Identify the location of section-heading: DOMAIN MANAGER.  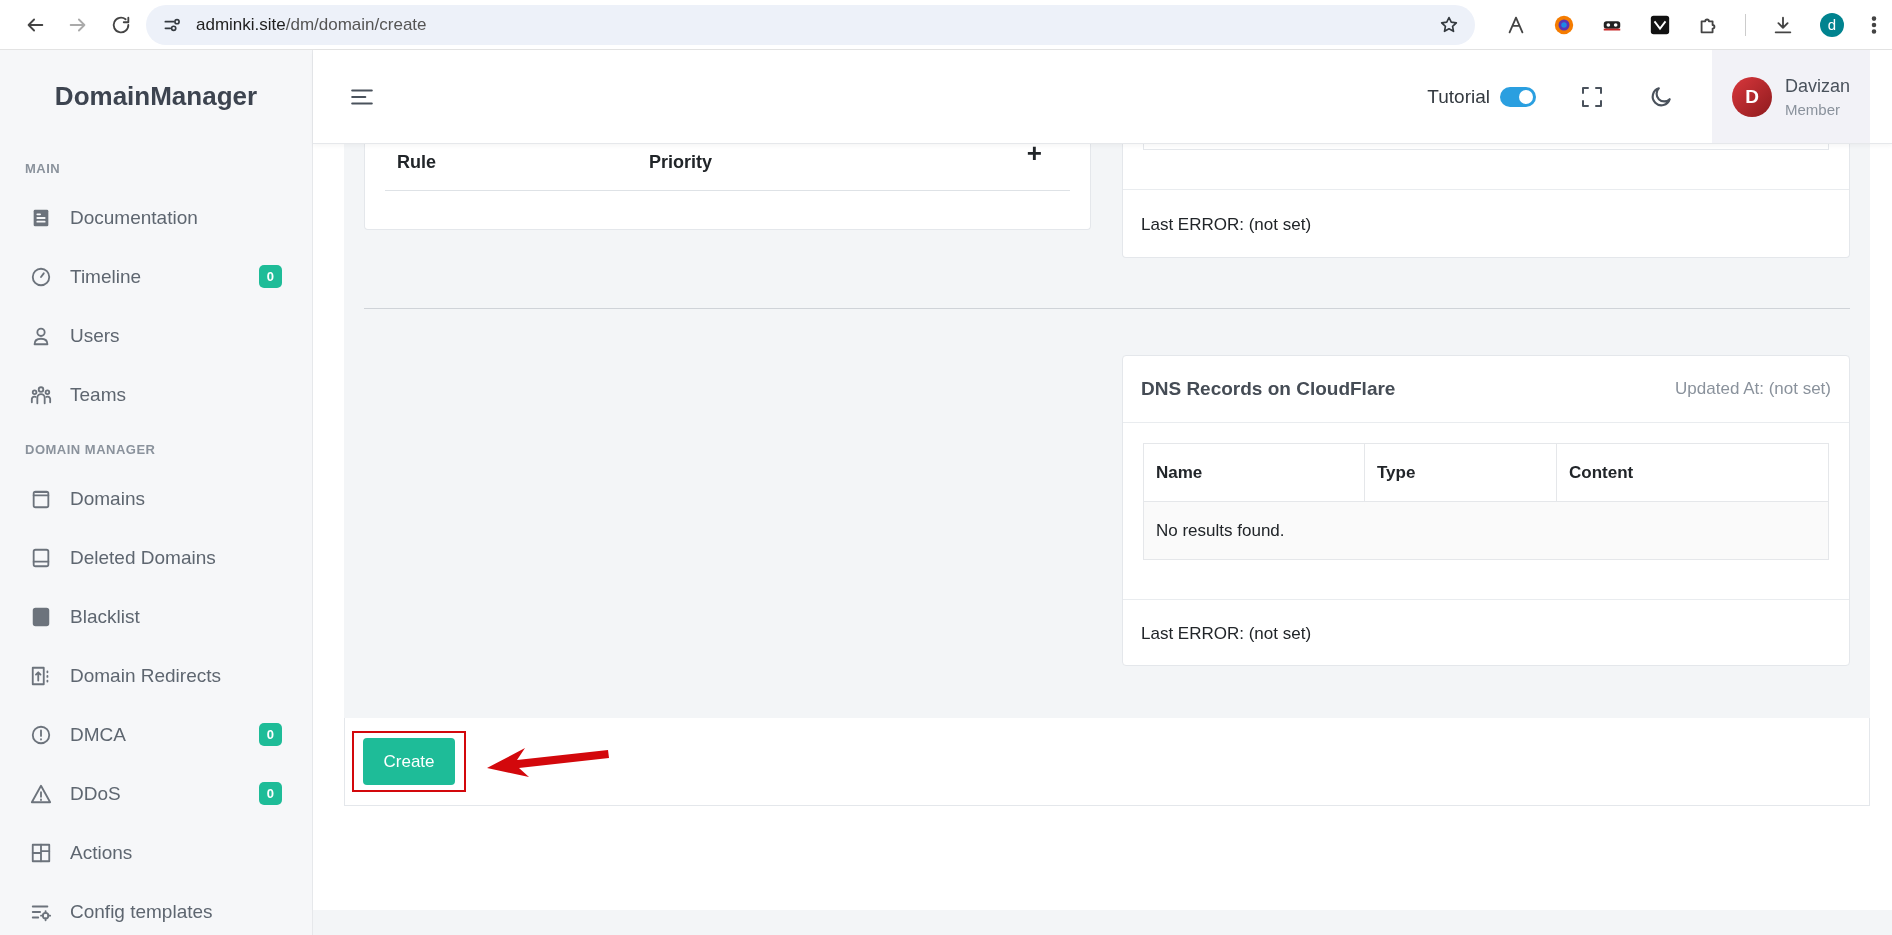
(90, 450).